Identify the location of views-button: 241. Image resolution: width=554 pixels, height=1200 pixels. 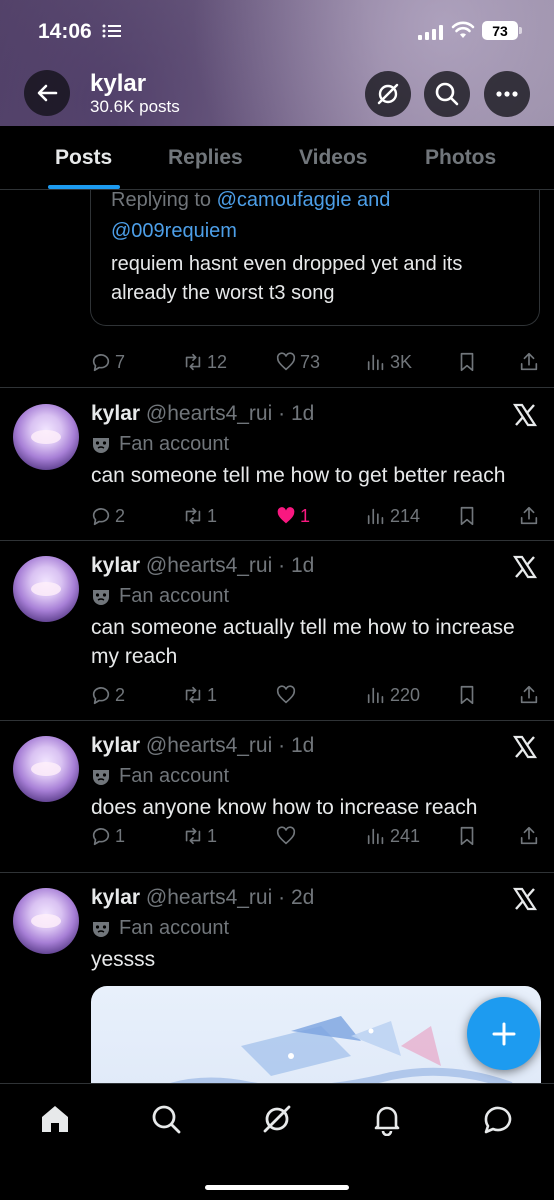
(392, 836).